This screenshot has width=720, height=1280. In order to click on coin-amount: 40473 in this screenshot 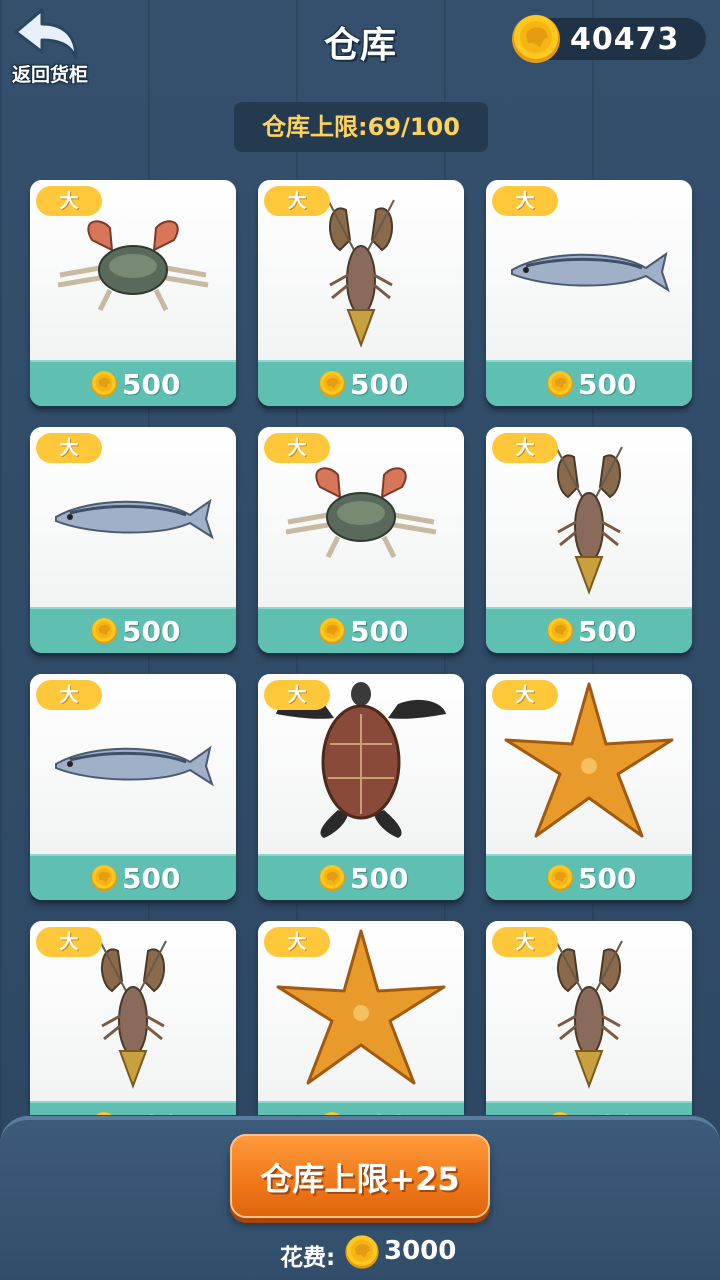, I will do `click(625, 39)`.